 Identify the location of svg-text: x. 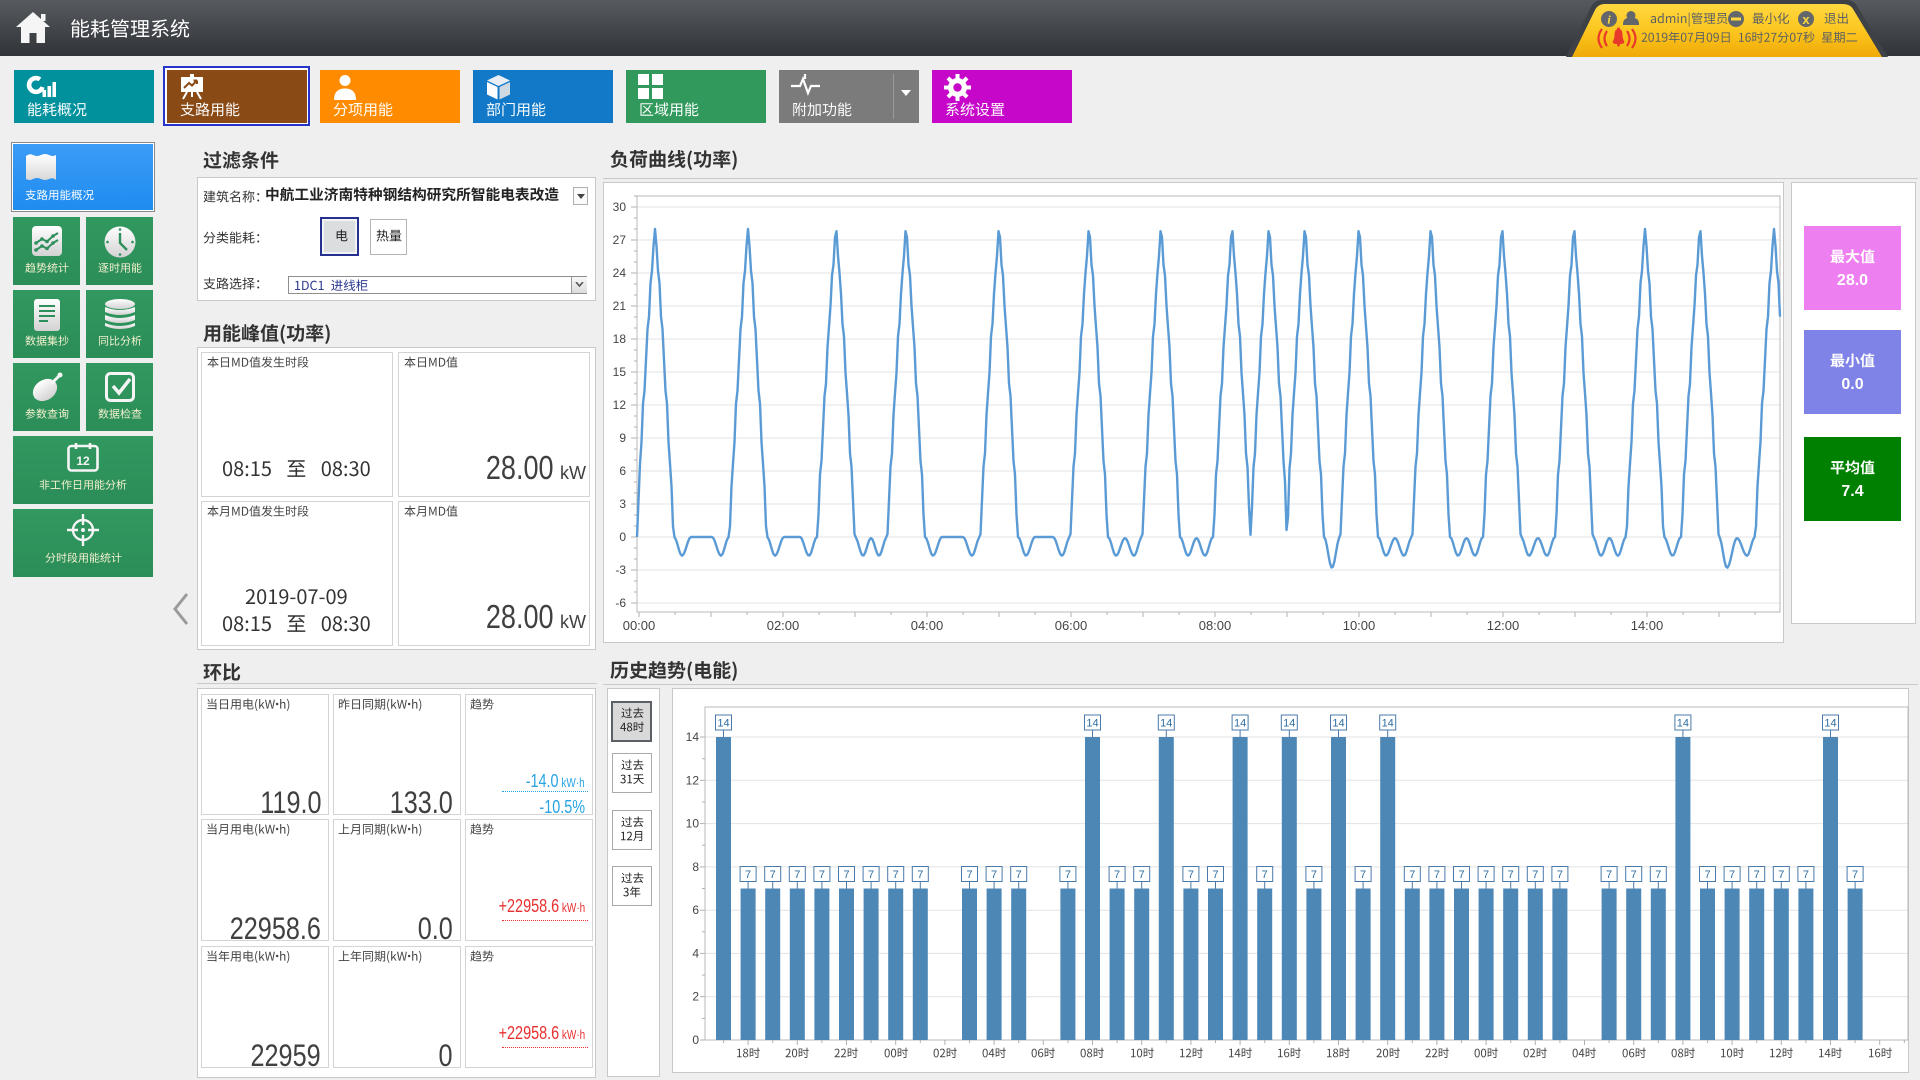
(1806, 19).